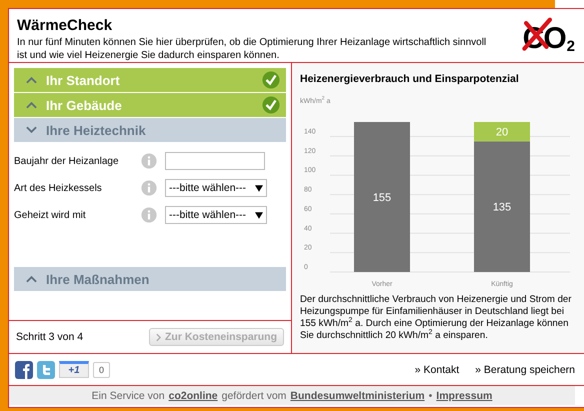 The height and width of the screenshot is (411, 584). I want to click on description-text: Der durchschnittliche Verbrauch von Heizenergie und Strom der Heizungspumpe für Einfamilienhäuser in Deutschland liegt bei 155 kWh/m$^{2}$ a. Durch eine Optimierung der Heizanlage können Sie durchschnittlich 20 kWh/m$^{2}$ a einsparen., so click(436, 318).